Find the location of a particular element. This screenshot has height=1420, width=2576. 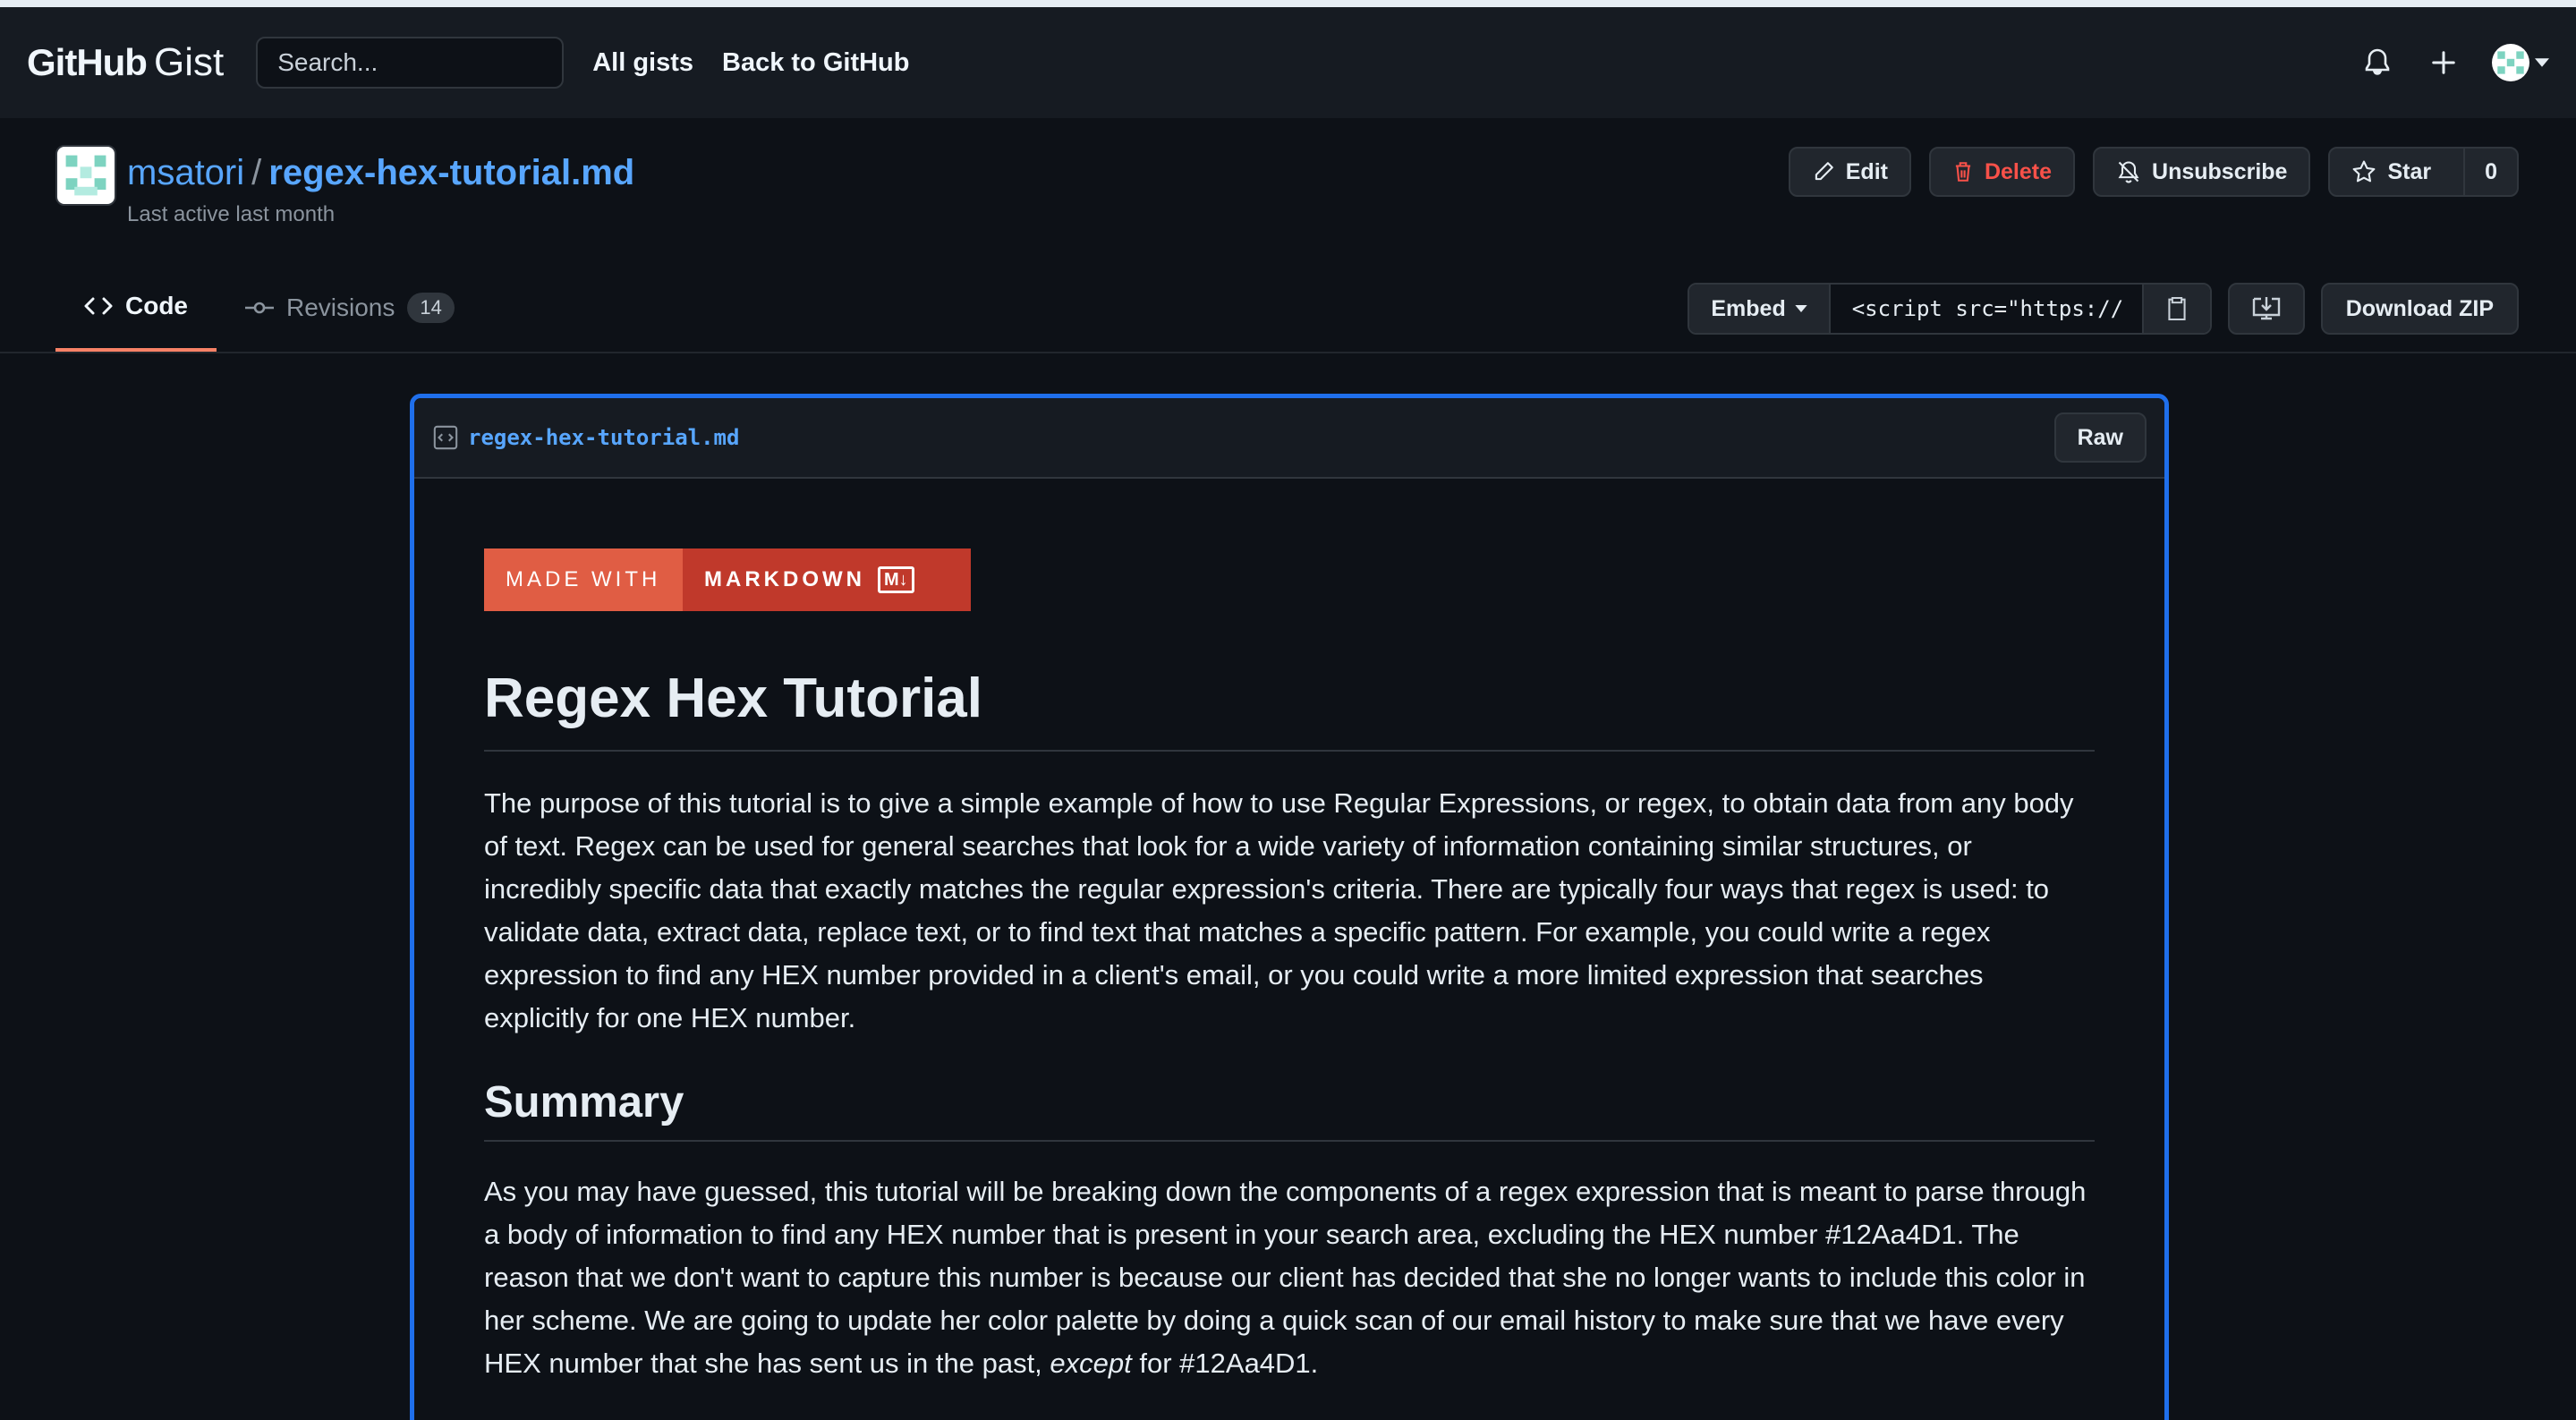

badge-right-text: MARKDOWN is located at coordinates (784, 579).